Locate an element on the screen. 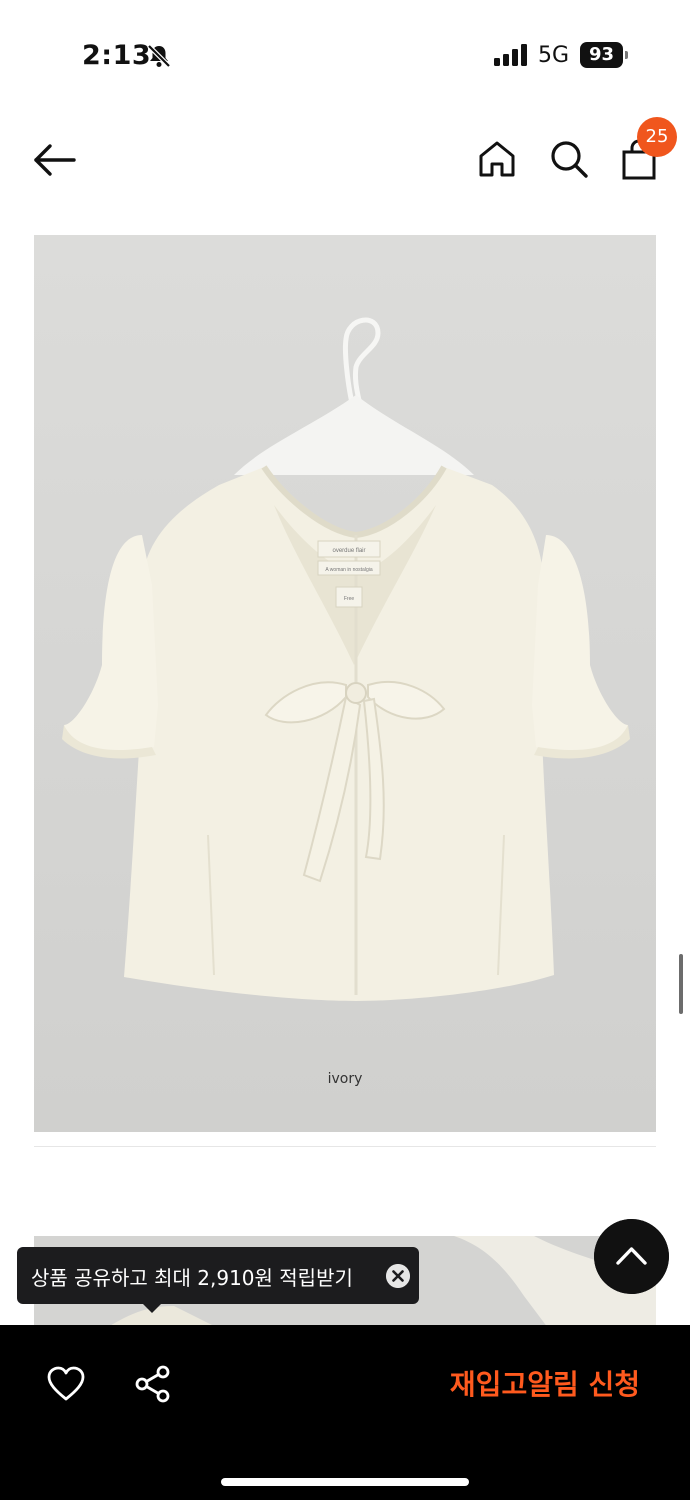  heart-icon is located at coordinates (66, 1384).